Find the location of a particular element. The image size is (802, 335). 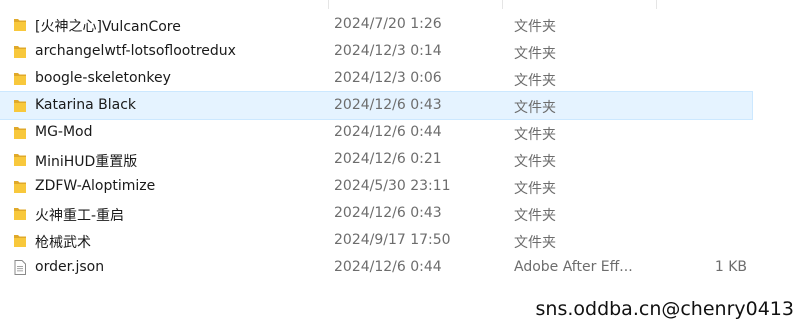

file-row: 火神重工-重启 2024/12/6 0:43 文件夹 is located at coordinates (376, 213).